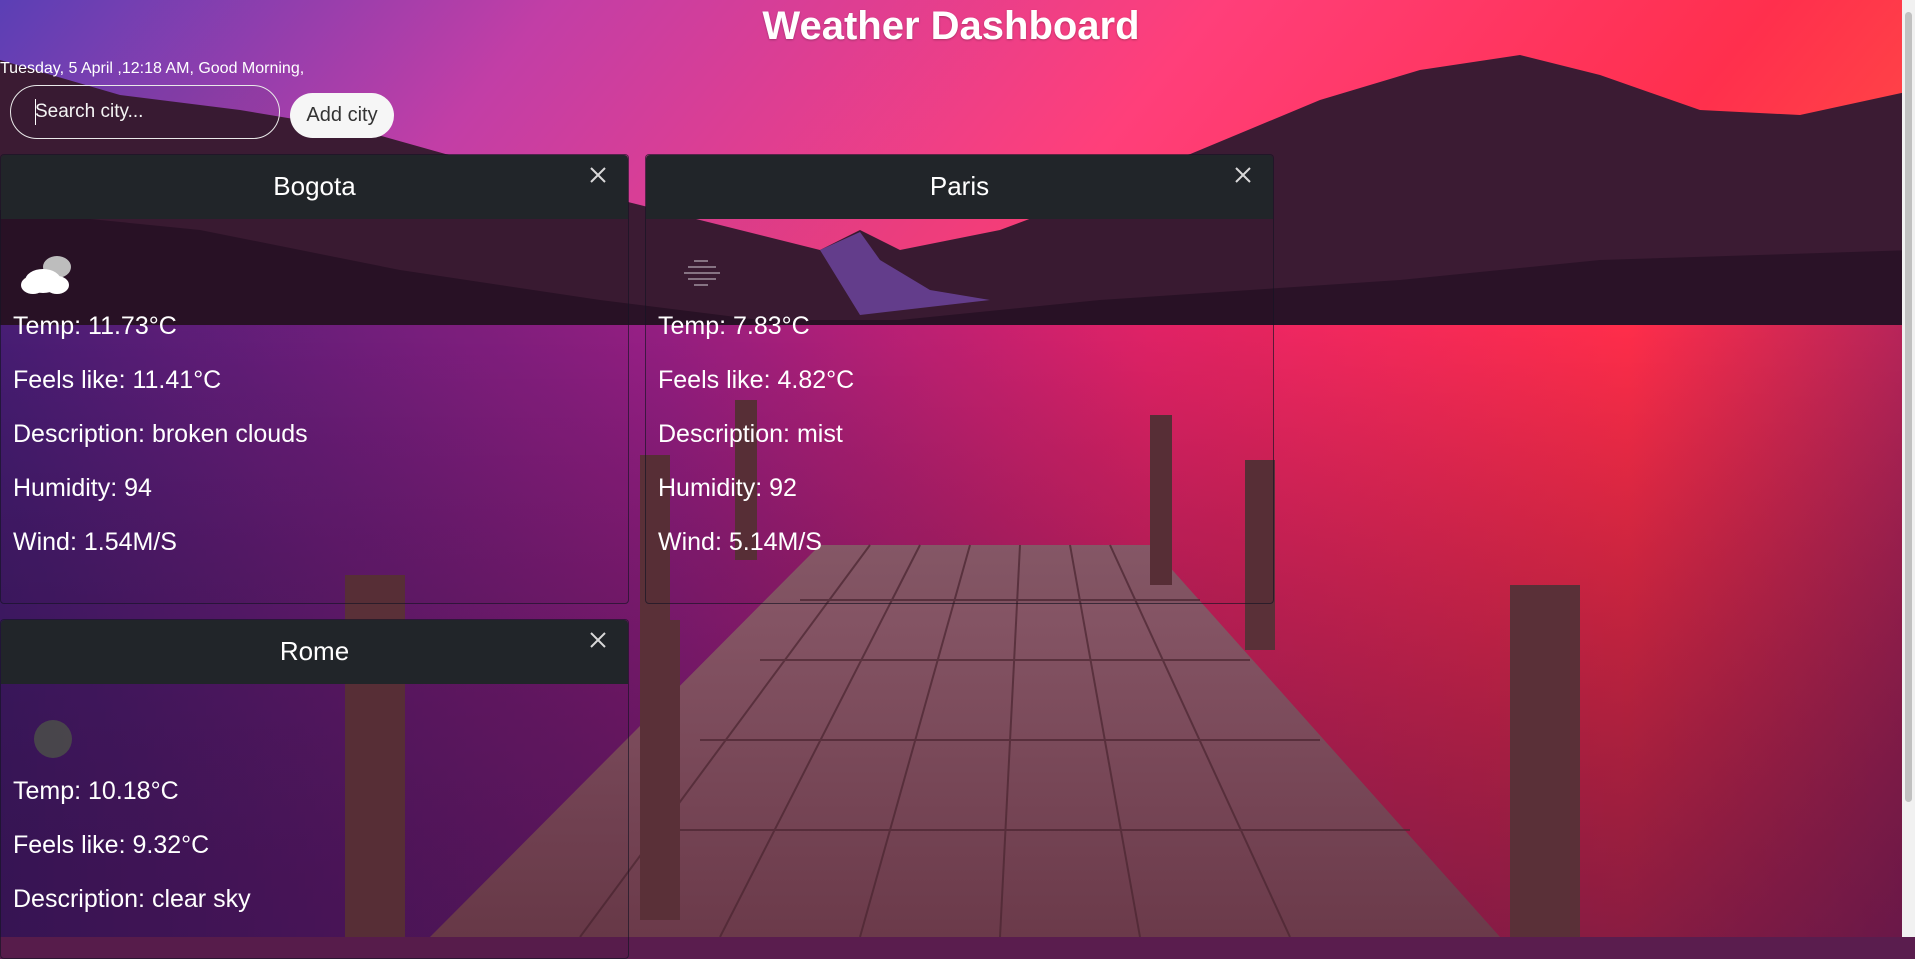 The image size is (1915, 959). I want to click on humidity: Humidity: 94, so click(82, 488).